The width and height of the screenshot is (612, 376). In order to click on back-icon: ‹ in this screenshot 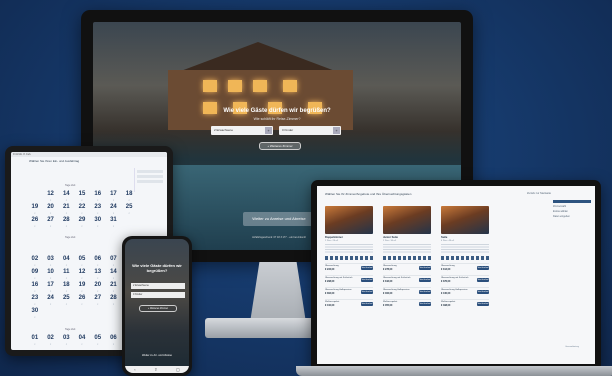, I will do `click(134, 369)`.